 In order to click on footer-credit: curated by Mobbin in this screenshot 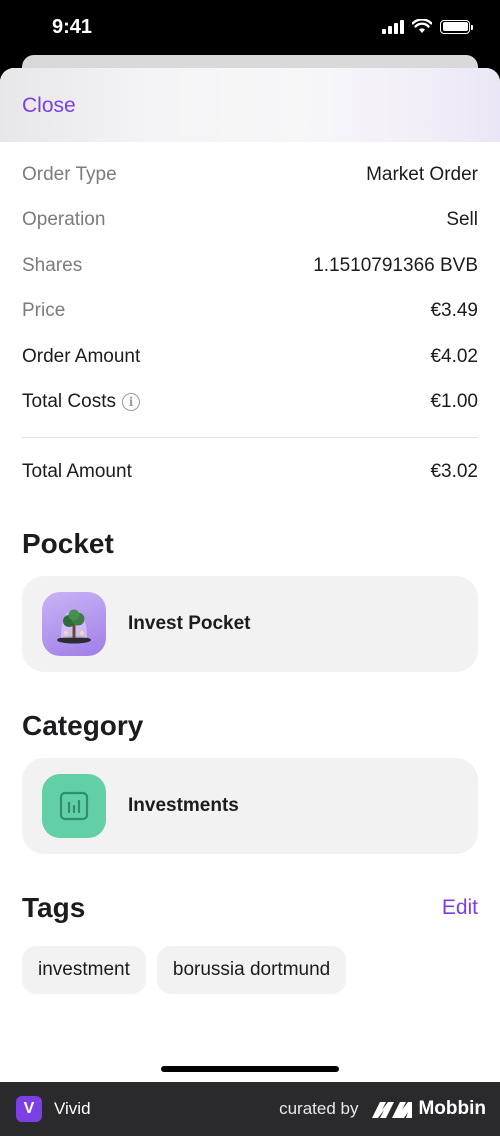, I will do `click(382, 1109)`.